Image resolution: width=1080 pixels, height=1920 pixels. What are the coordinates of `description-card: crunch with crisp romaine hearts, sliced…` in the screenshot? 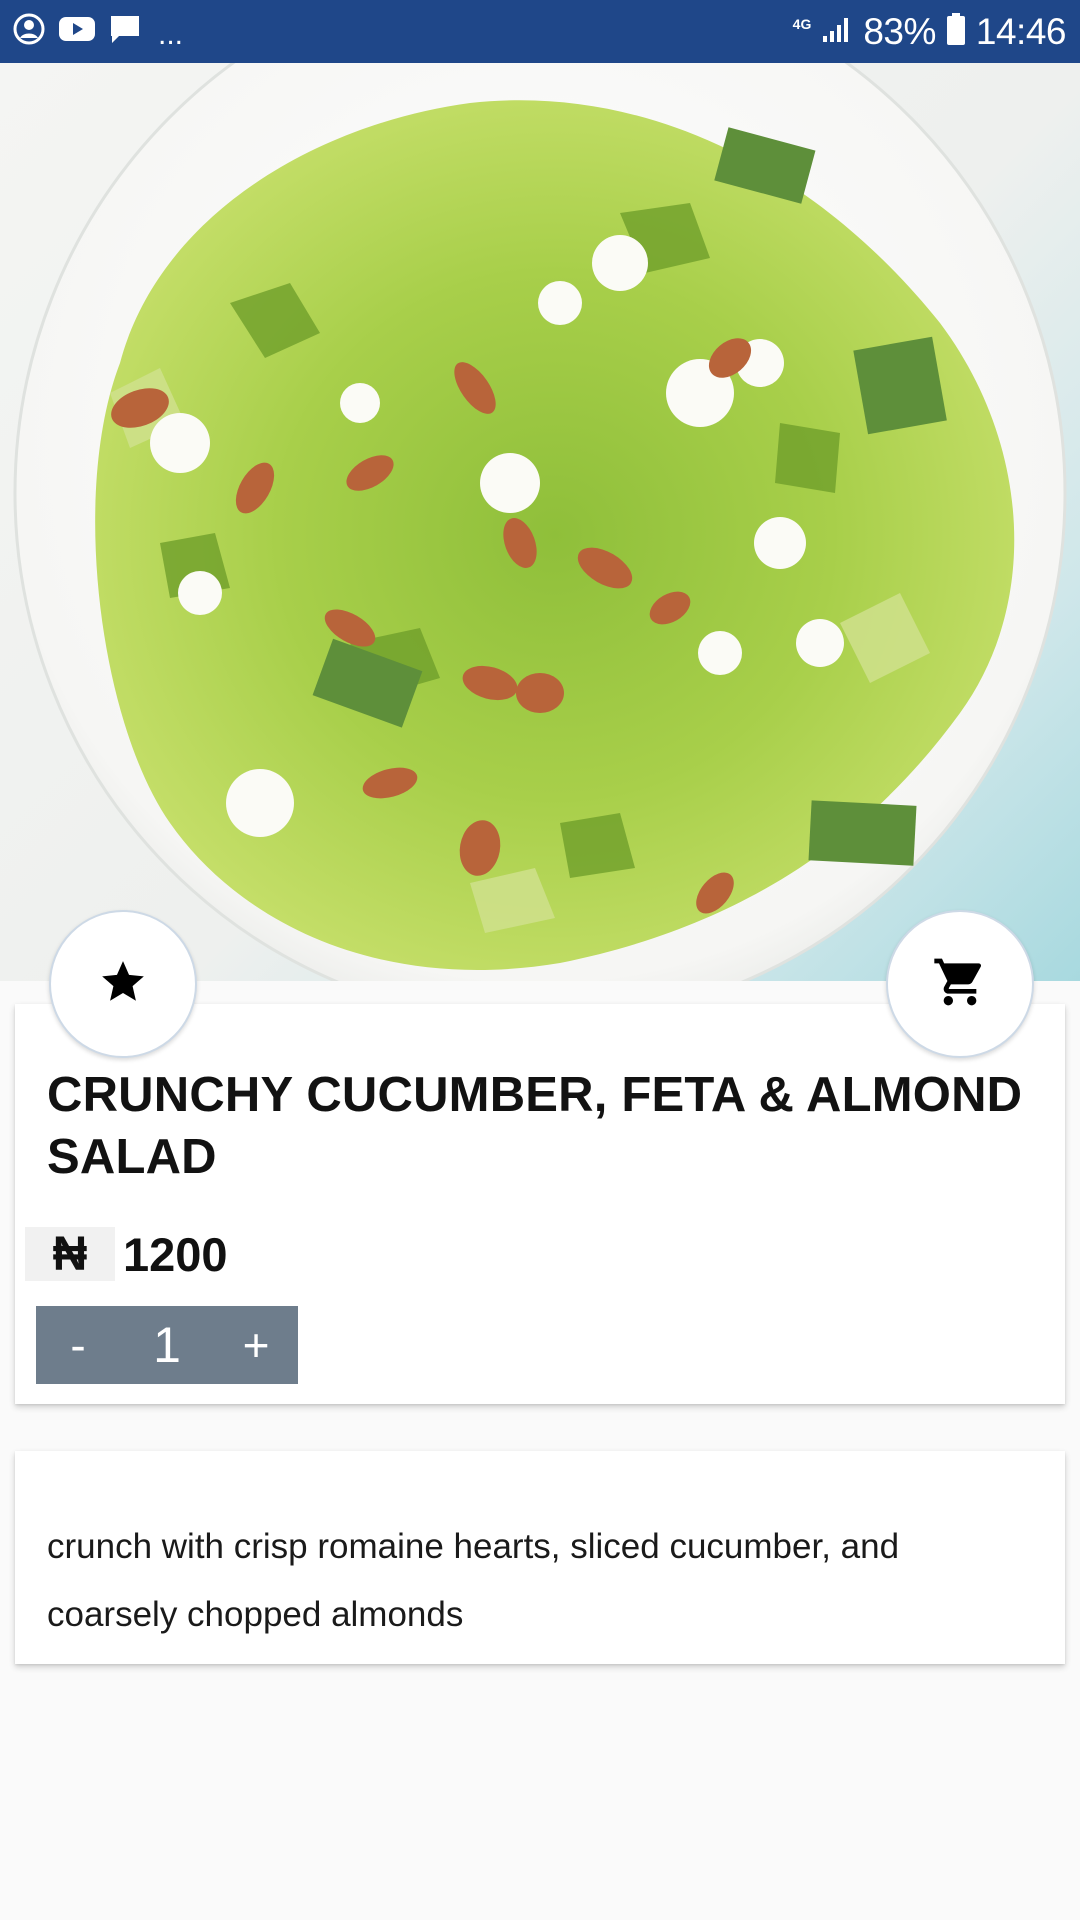 It's located at (540, 1557).